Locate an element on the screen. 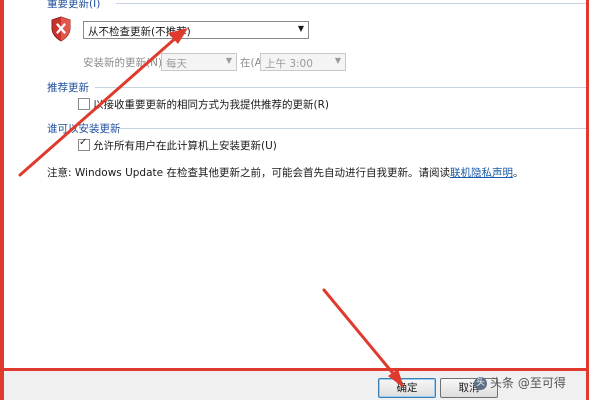  annotation-arrow-top is located at coordinates (103, 102).